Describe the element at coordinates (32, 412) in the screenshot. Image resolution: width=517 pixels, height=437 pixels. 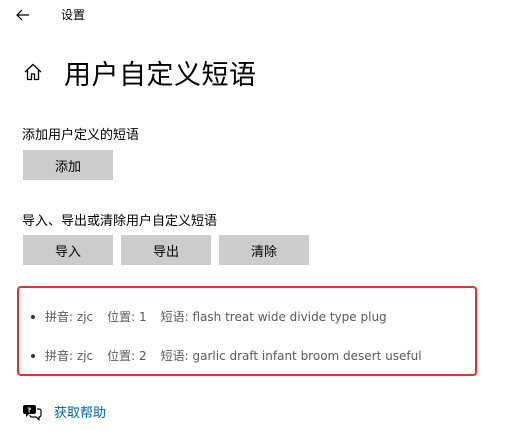
I see `help-chat-icon: ?` at that location.